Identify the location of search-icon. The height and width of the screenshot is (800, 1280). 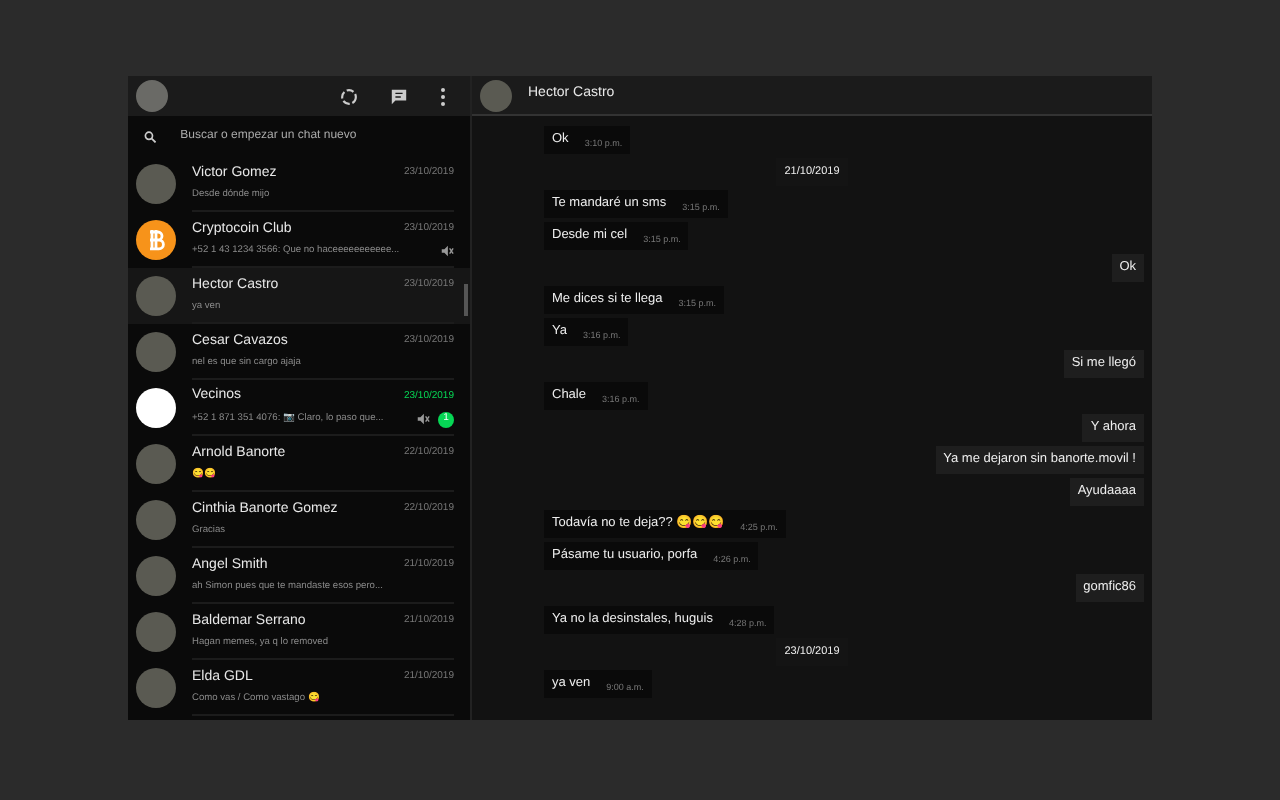
(150, 136).